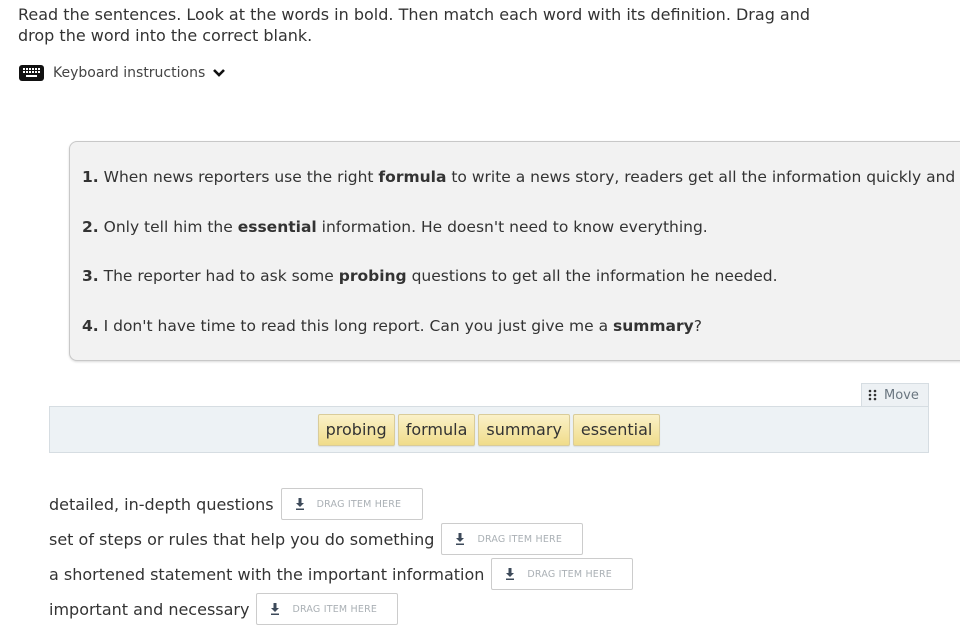 The image size is (960, 643). What do you see at coordinates (436, 429) in the screenshot?
I see `word-tile-formula: formula` at bounding box center [436, 429].